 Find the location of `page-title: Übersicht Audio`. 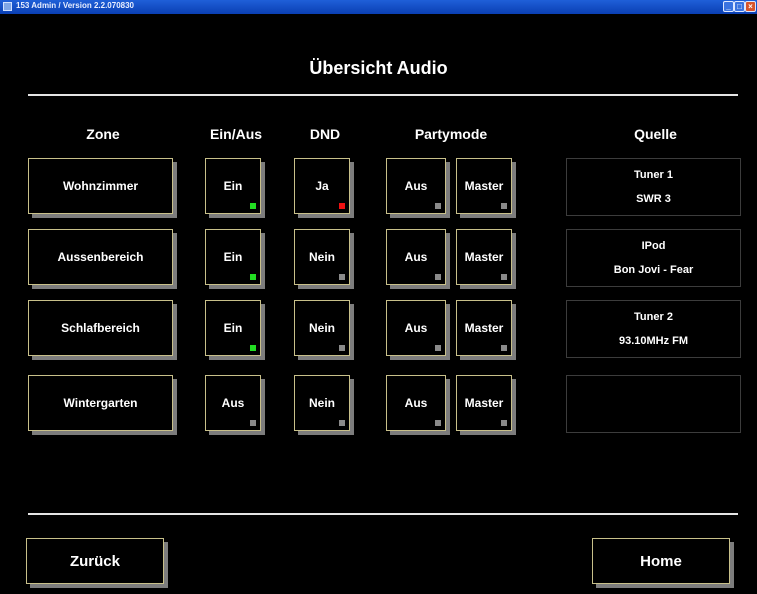

page-title: Übersicht Audio is located at coordinates (378, 68).